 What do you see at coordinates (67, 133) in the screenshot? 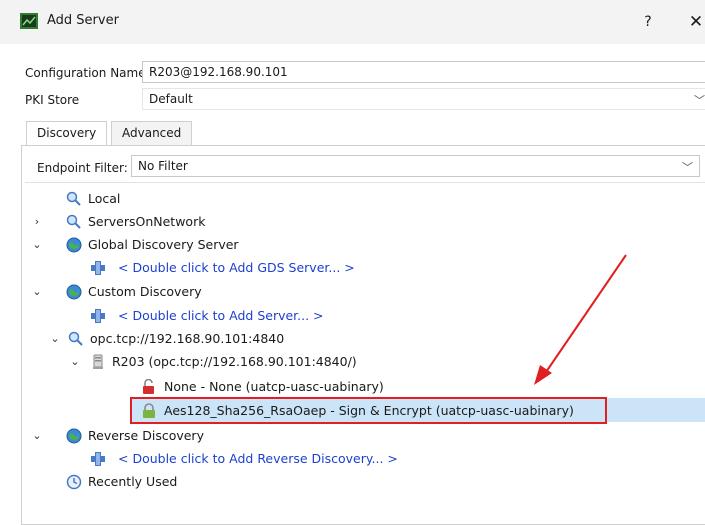
I see `tab-discovery: Discovery` at bounding box center [67, 133].